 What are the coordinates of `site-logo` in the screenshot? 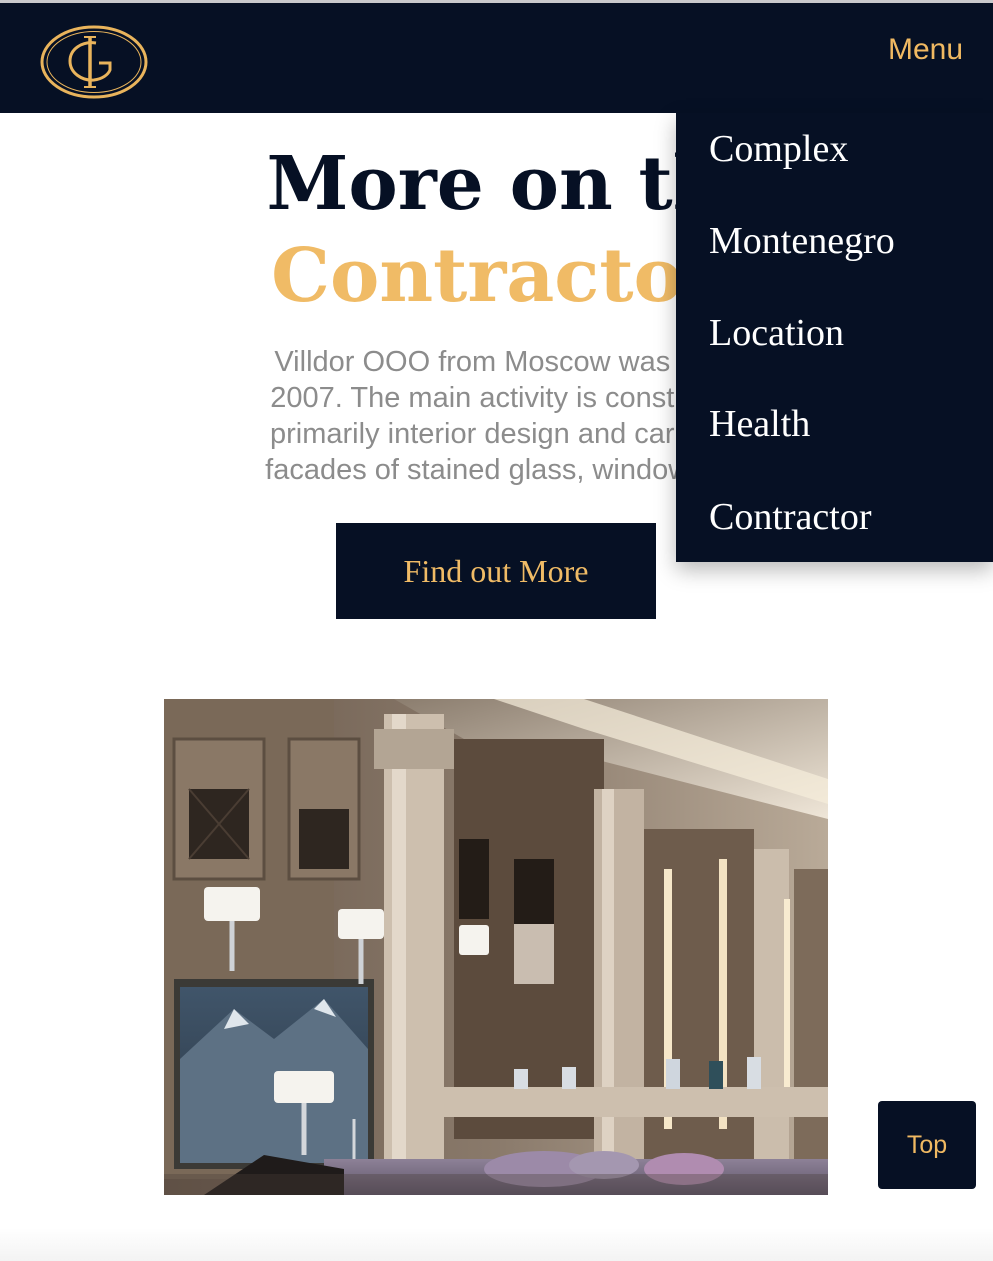 It's located at (94, 62).